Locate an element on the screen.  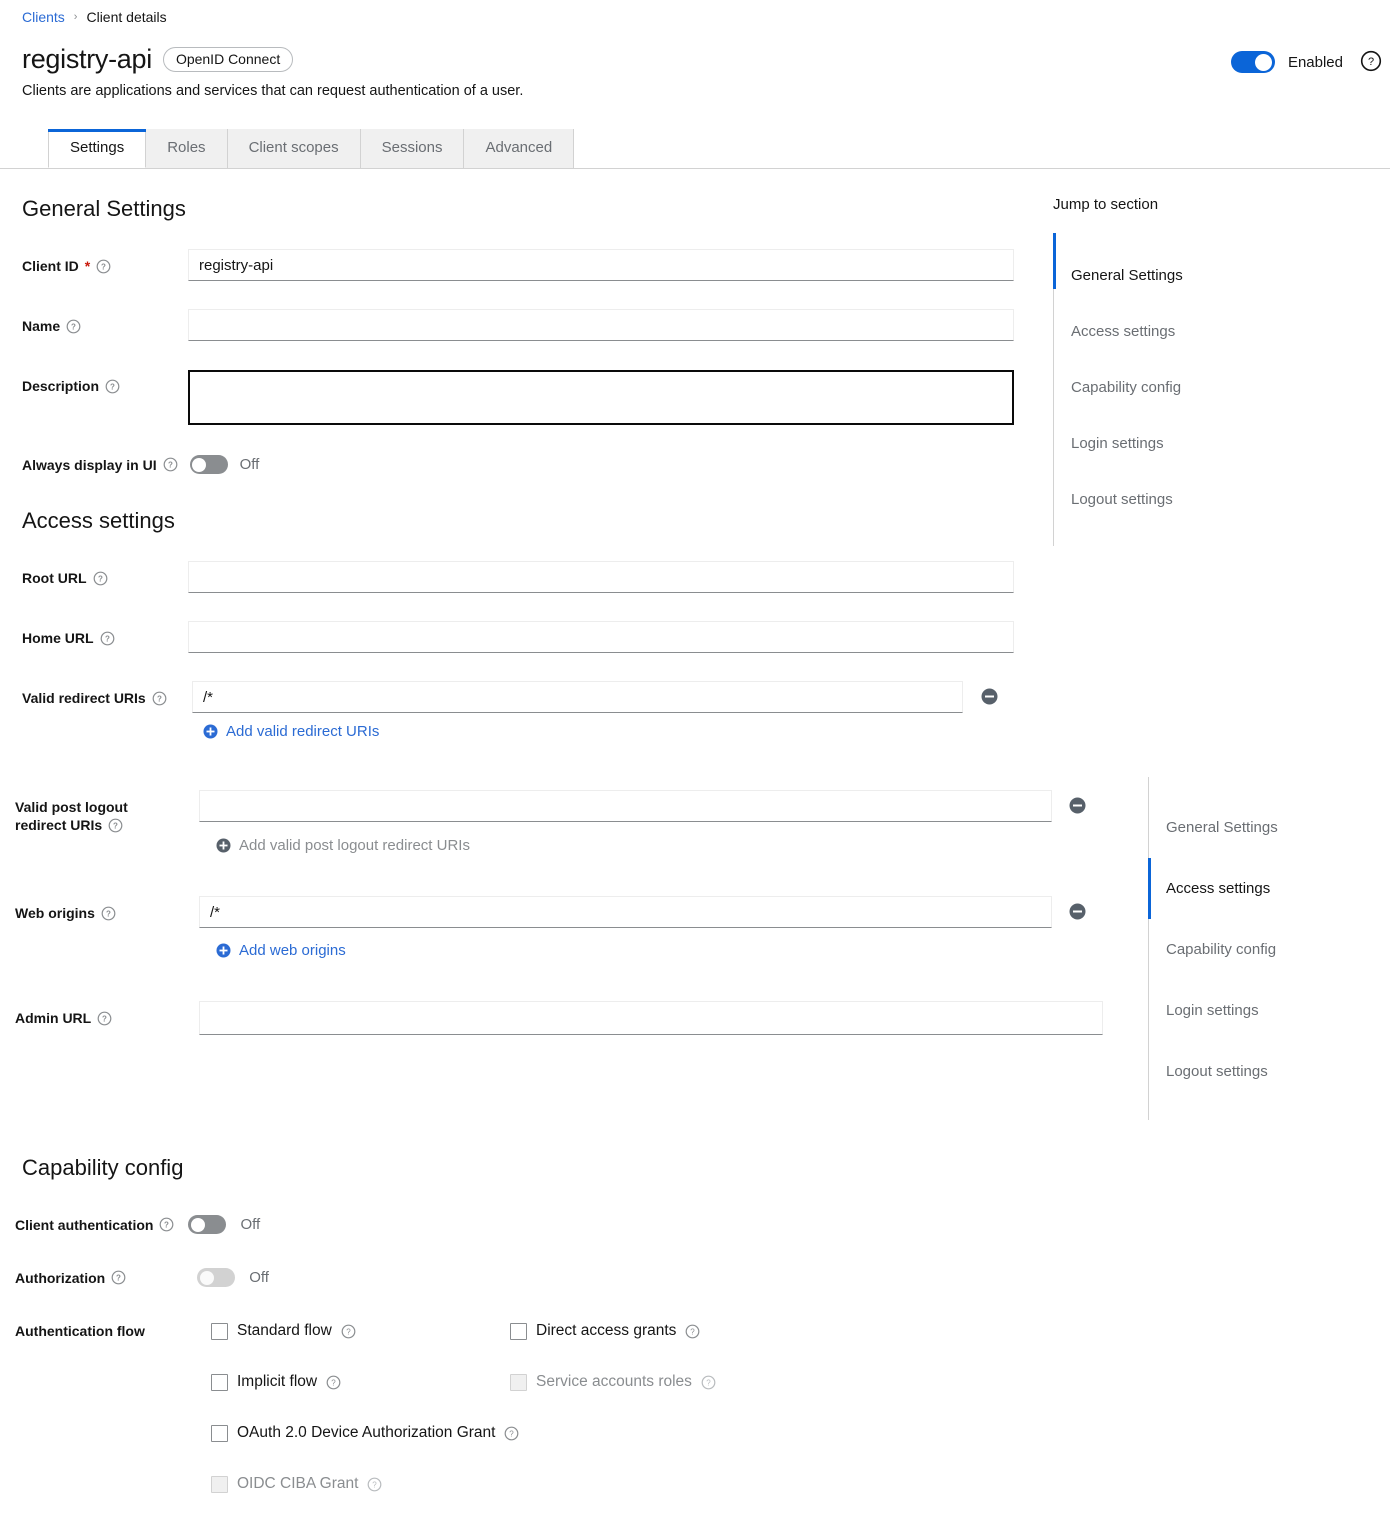
checkbox-direct-access-grants: Direct access grants ? is located at coordinates (605, 1331).